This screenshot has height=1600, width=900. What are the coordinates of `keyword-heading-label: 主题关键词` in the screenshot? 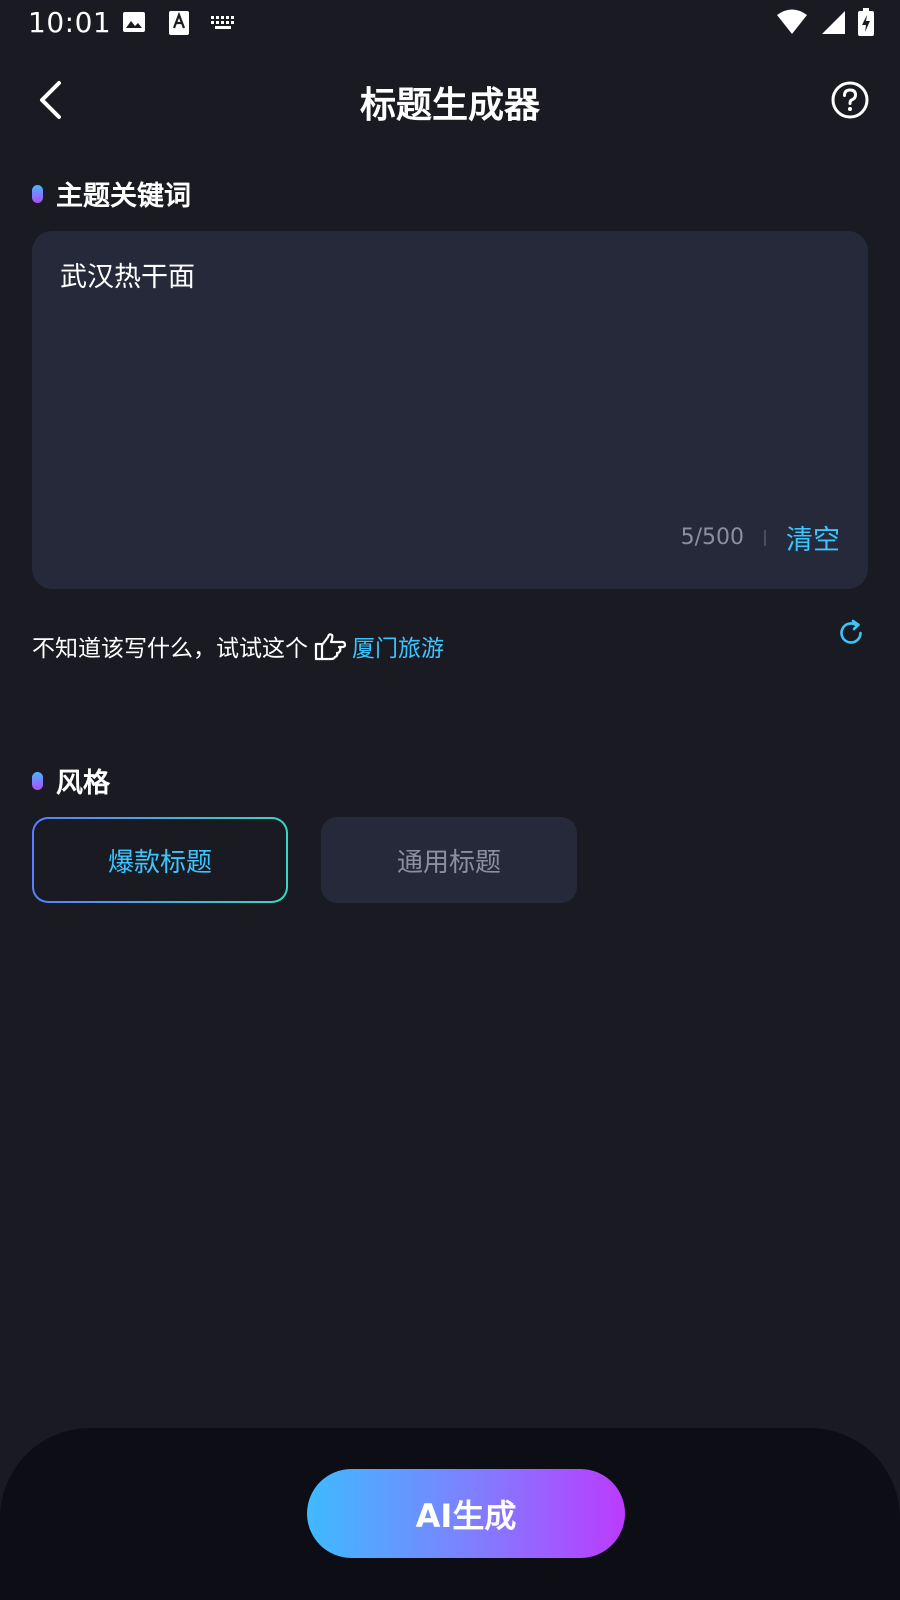 It's located at (123, 196).